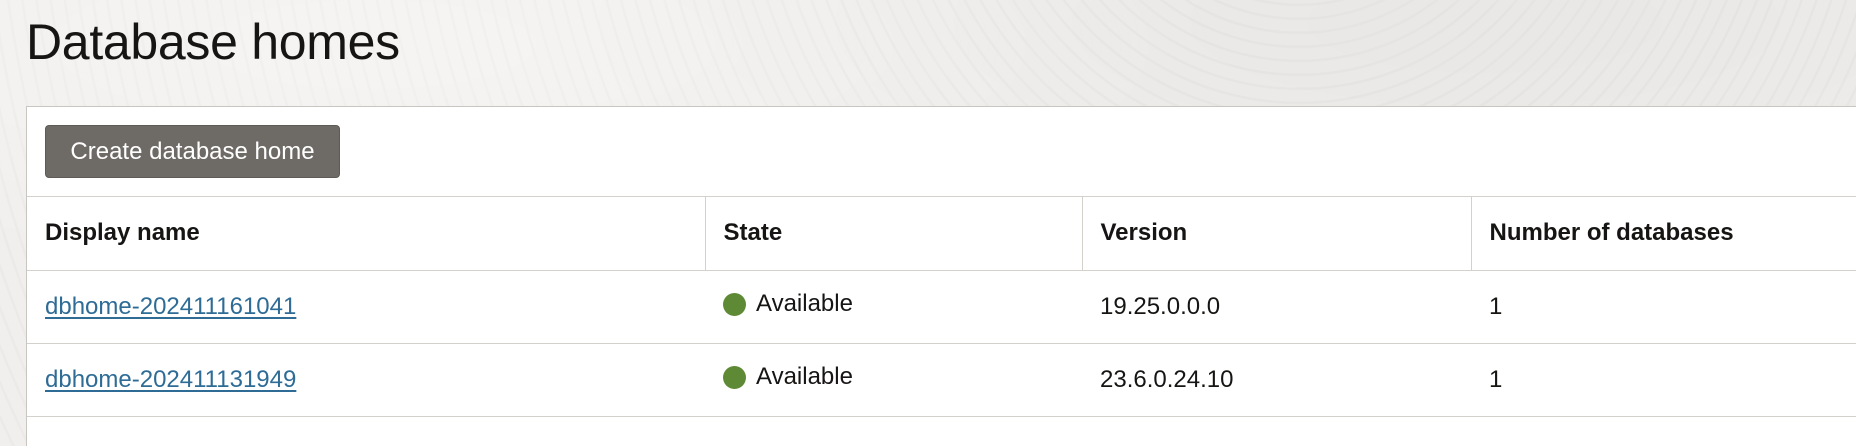  I want to click on display-name-cell: dbhome-202411161041, so click(366, 307).